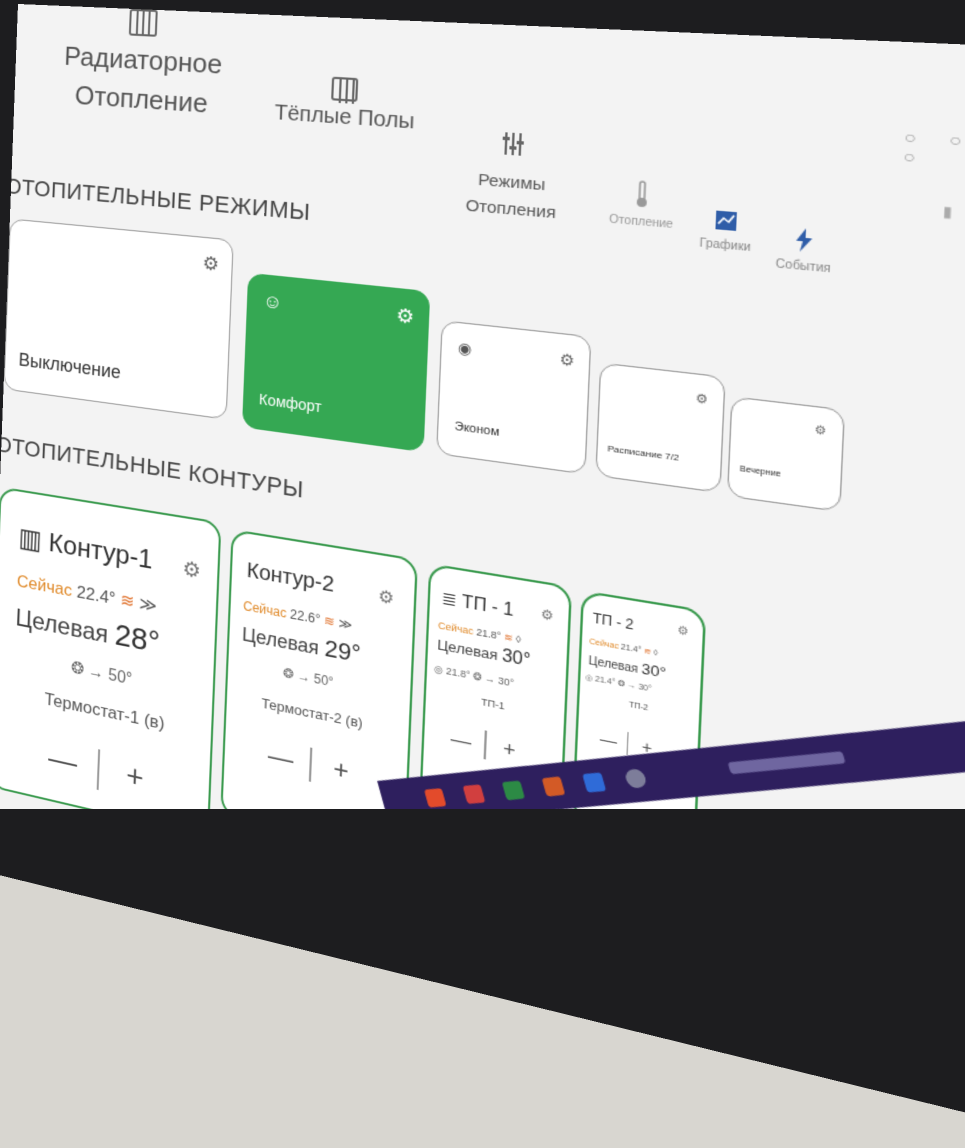  I want to click on nav-graphs-label: Графики, so click(725, 246).